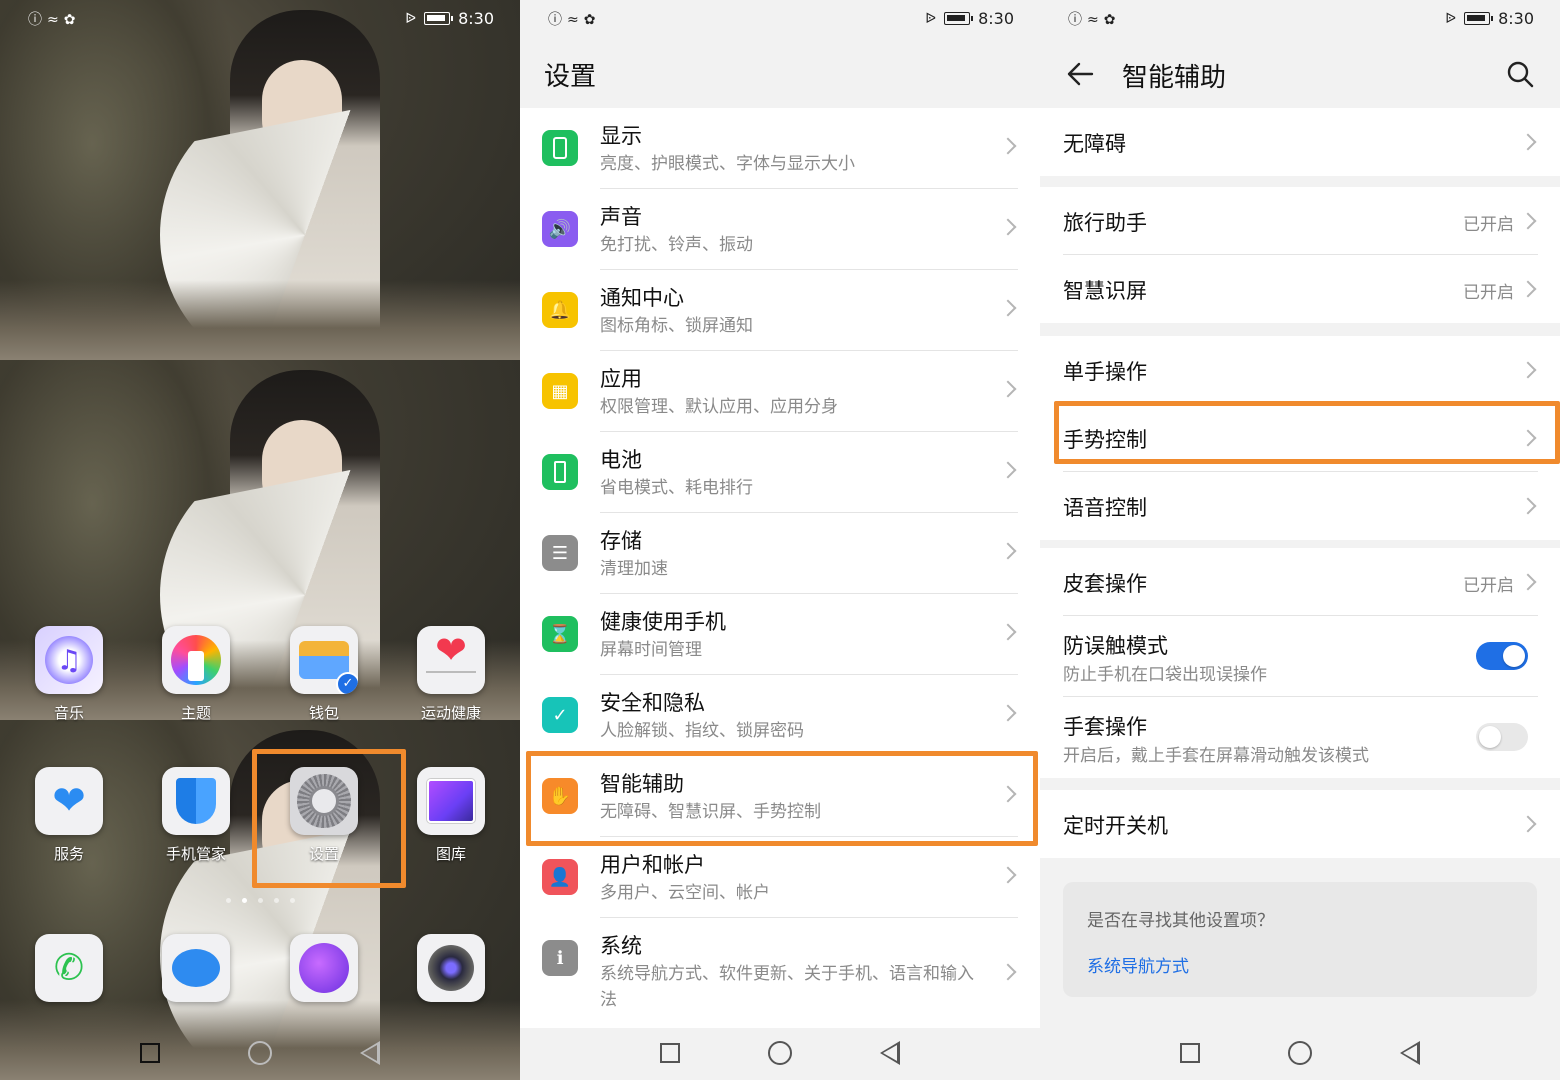 The image size is (1560, 1080). I want to click on app-wallet: ✓ 钱包, so click(324, 674).